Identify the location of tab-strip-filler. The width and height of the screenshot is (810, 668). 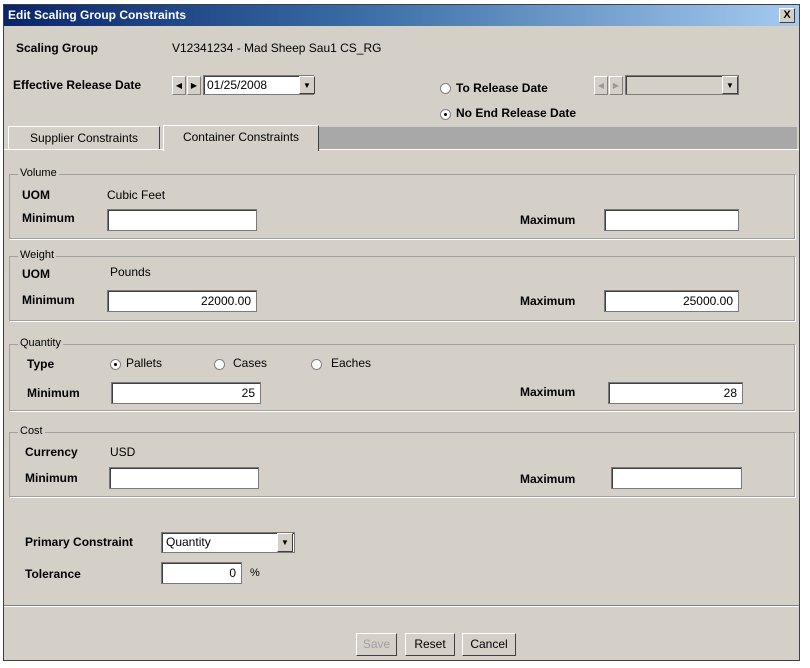
(558, 138).